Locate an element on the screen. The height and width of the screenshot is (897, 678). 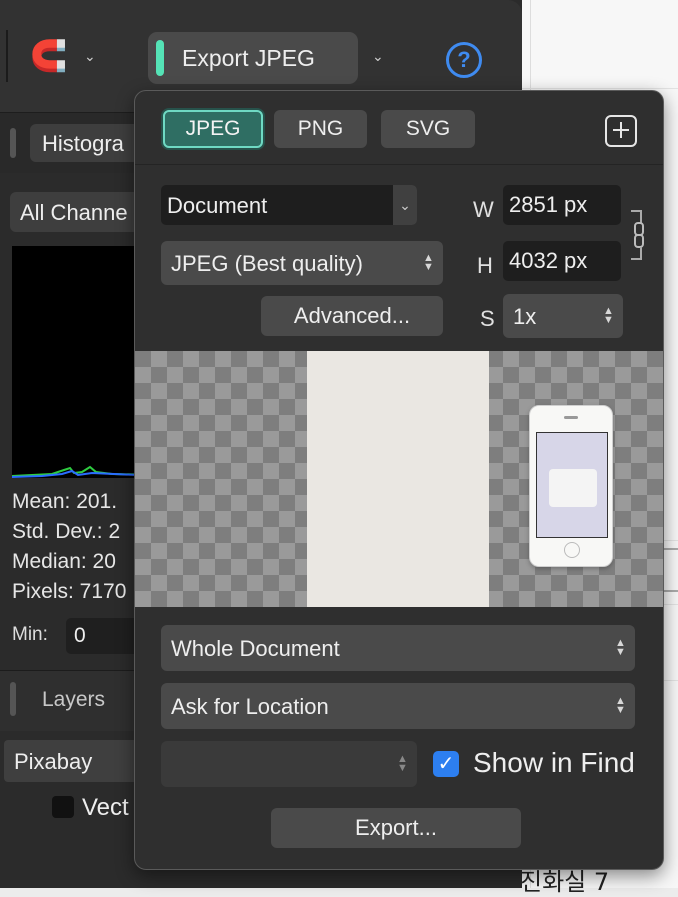
tab-png: PNG is located at coordinates (320, 129).